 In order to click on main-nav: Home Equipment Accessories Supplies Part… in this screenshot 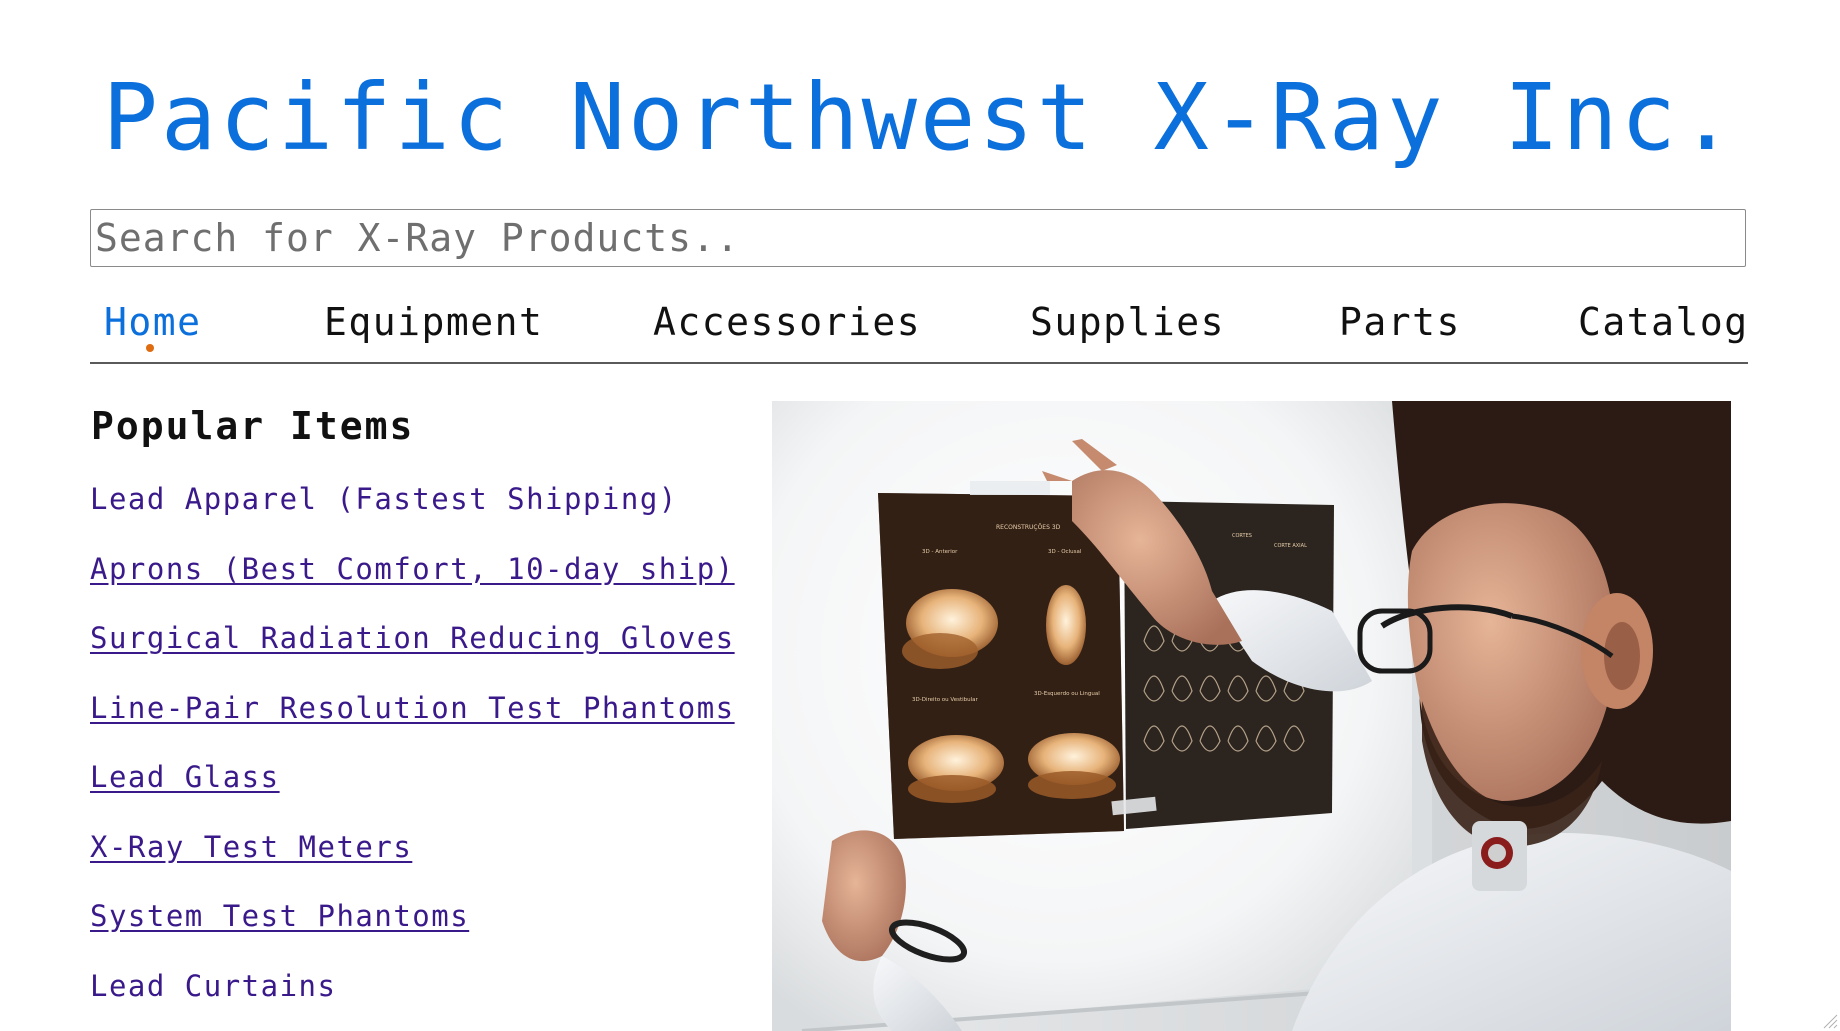, I will do `click(919, 327)`.